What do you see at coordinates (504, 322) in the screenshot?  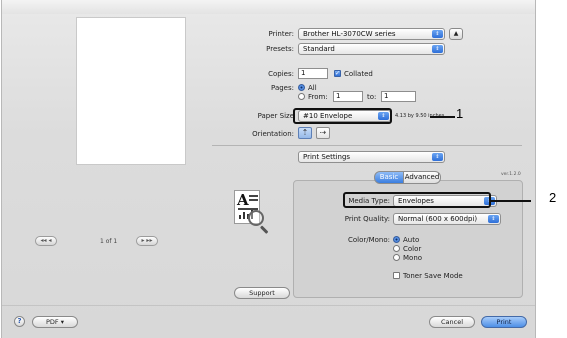 I see `print-button: Print` at bounding box center [504, 322].